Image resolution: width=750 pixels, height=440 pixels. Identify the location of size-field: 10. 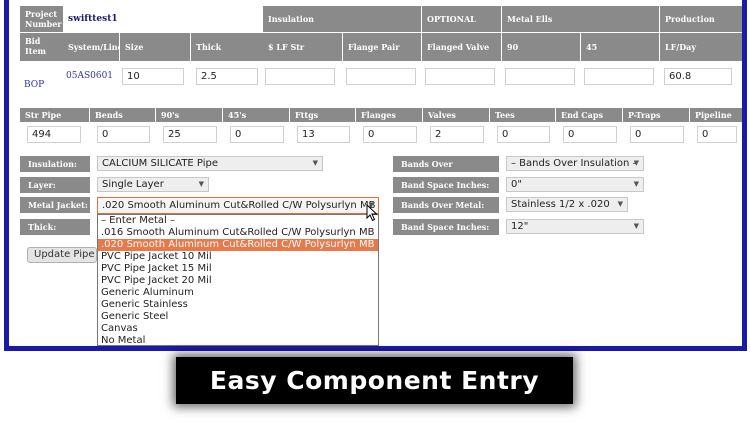
(153, 76).